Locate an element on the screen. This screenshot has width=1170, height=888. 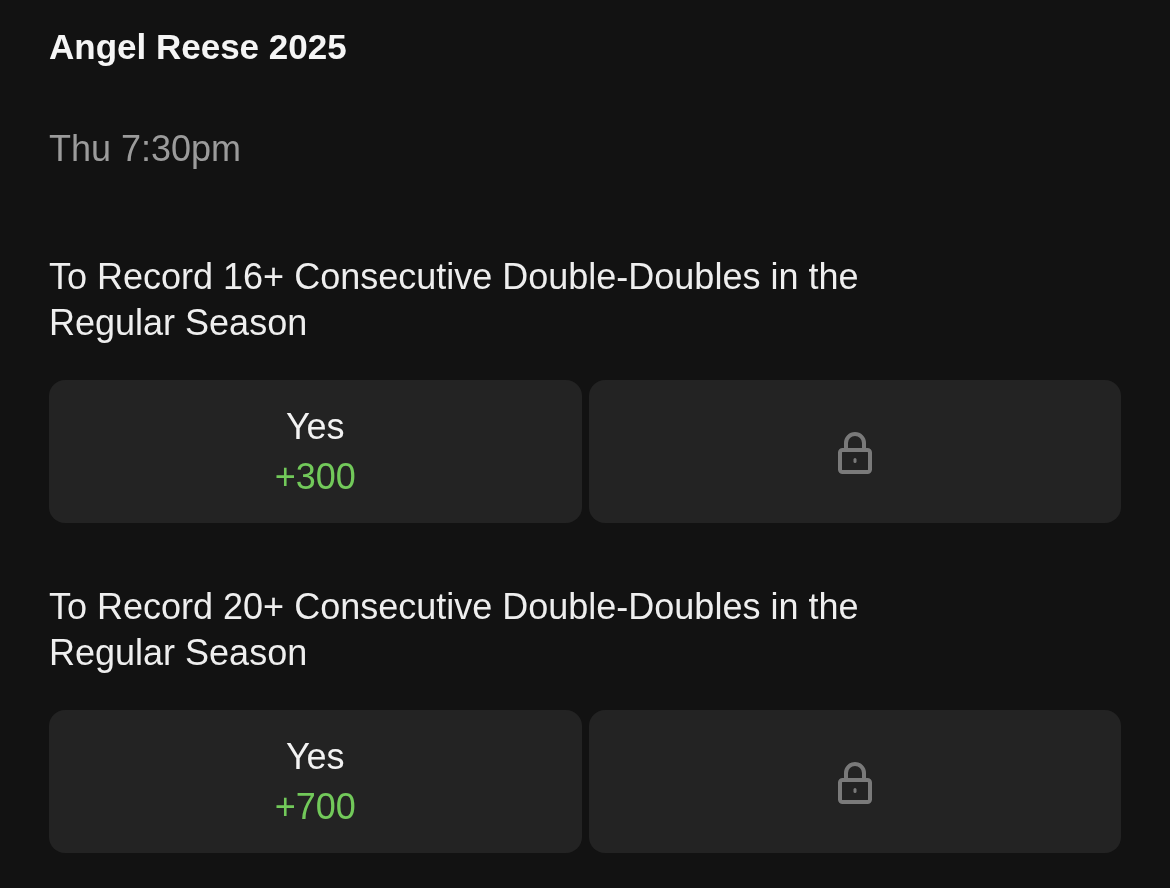
market-question: To Record 16+ Consecutive Double-Doubles in the Regular Season is located at coordinates (454, 300).